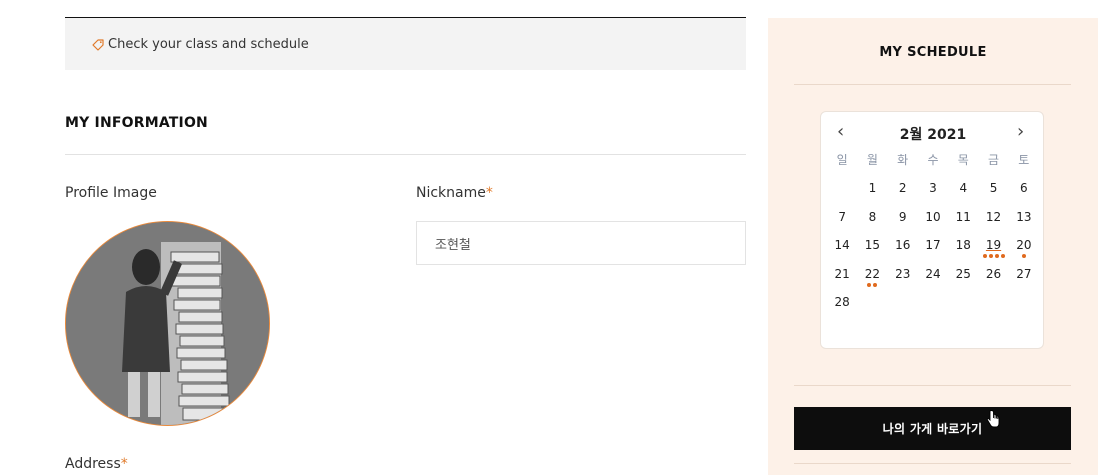 This screenshot has width=1113, height=475. What do you see at coordinates (111, 193) in the screenshot?
I see `profile-image-label: Profile Image` at bounding box center [111, 193].